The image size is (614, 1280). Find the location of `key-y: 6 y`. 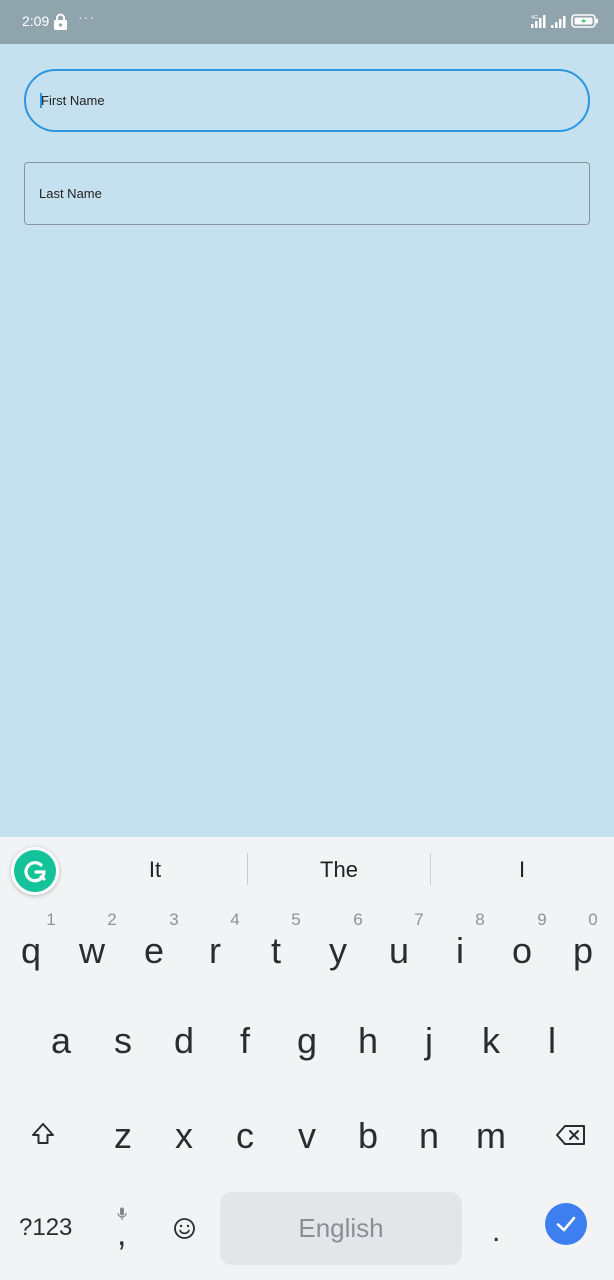

key-y: 6 y is located at coordinates (338, 945).